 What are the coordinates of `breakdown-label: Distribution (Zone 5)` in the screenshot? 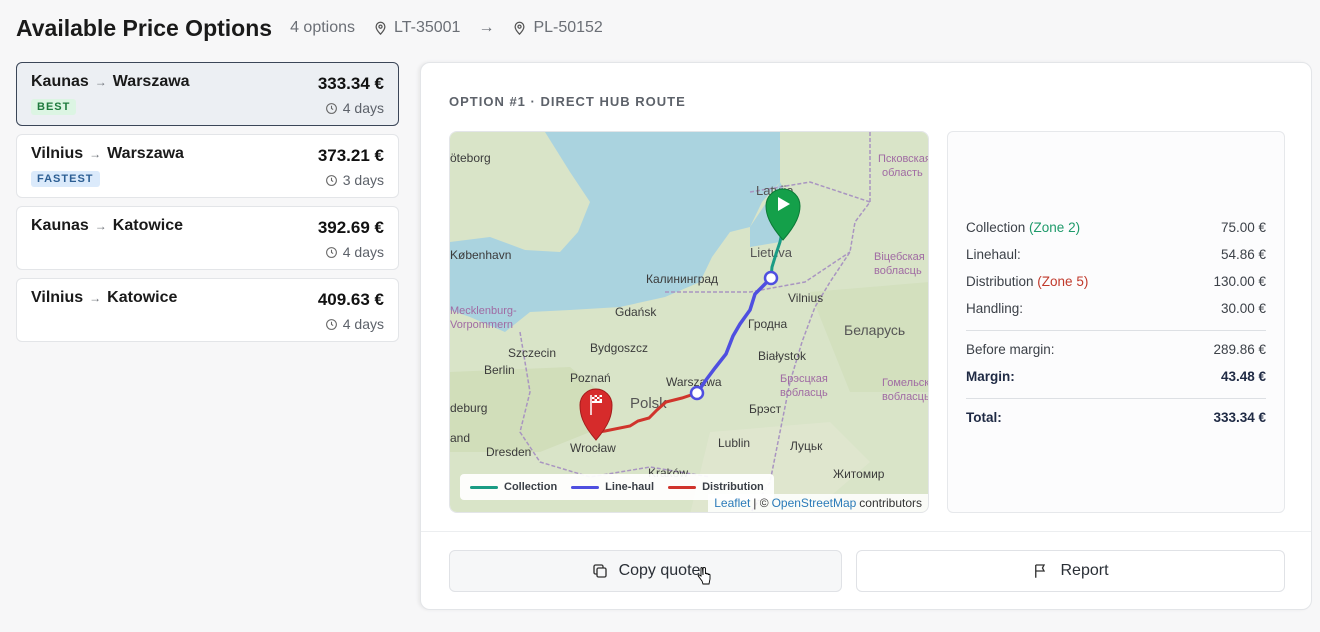 It's located at (1027, 281).